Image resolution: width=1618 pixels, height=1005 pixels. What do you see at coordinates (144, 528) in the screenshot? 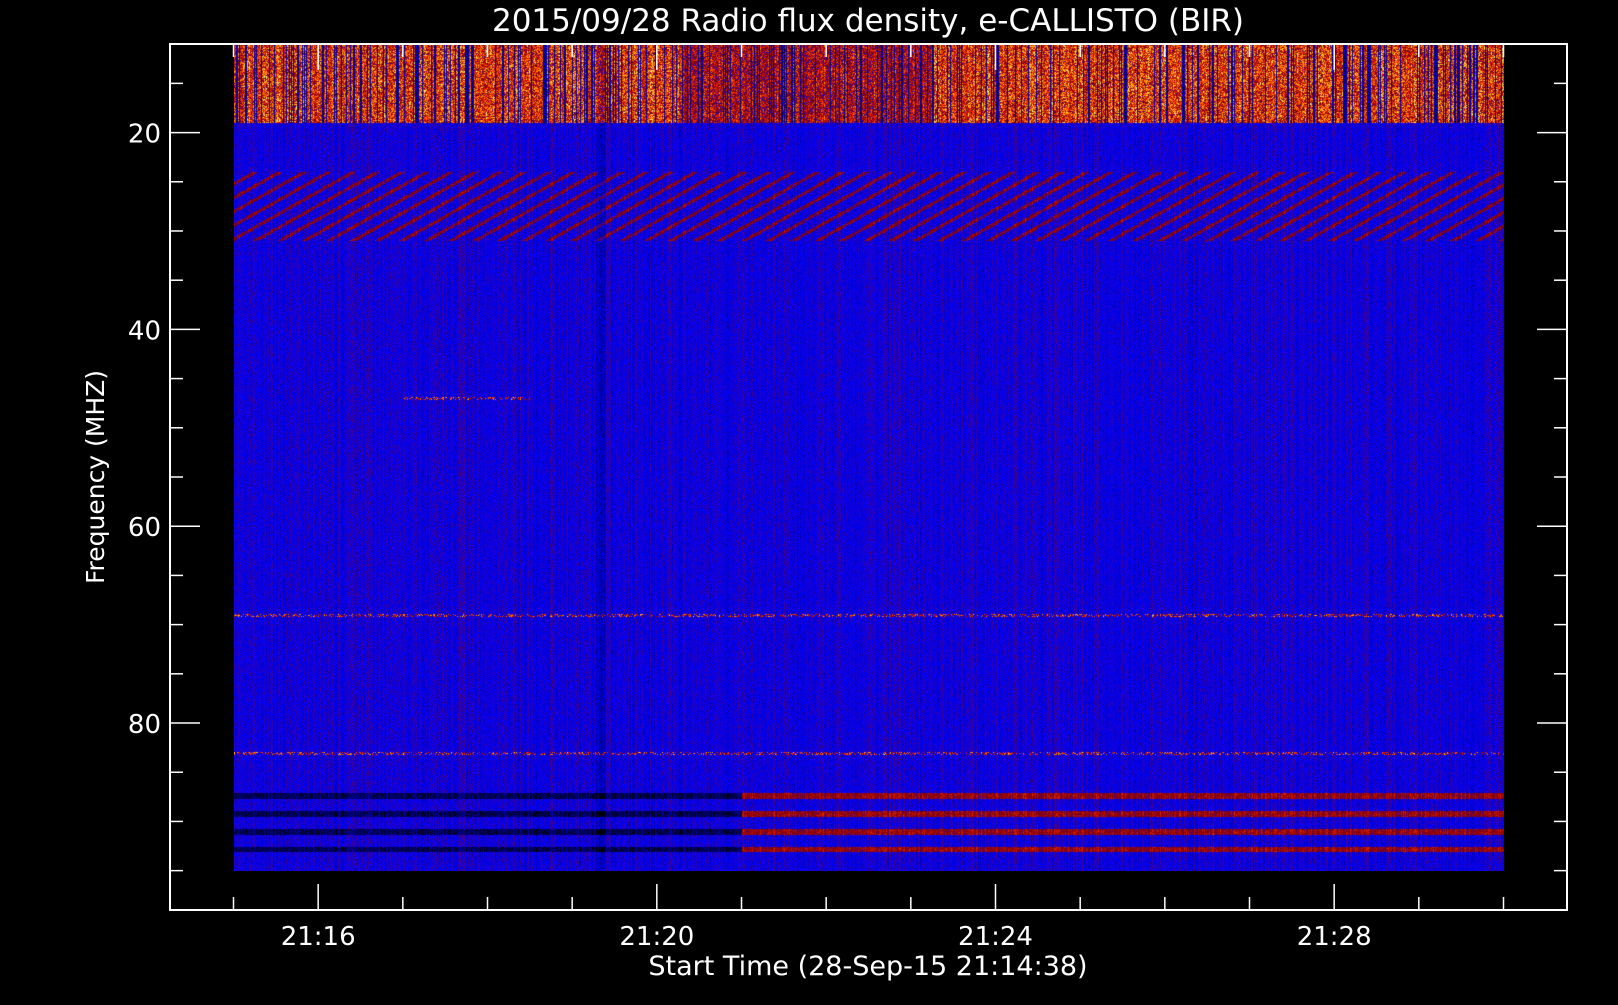
I see `y-tick-label: 60` at bounding box center [144, 528].